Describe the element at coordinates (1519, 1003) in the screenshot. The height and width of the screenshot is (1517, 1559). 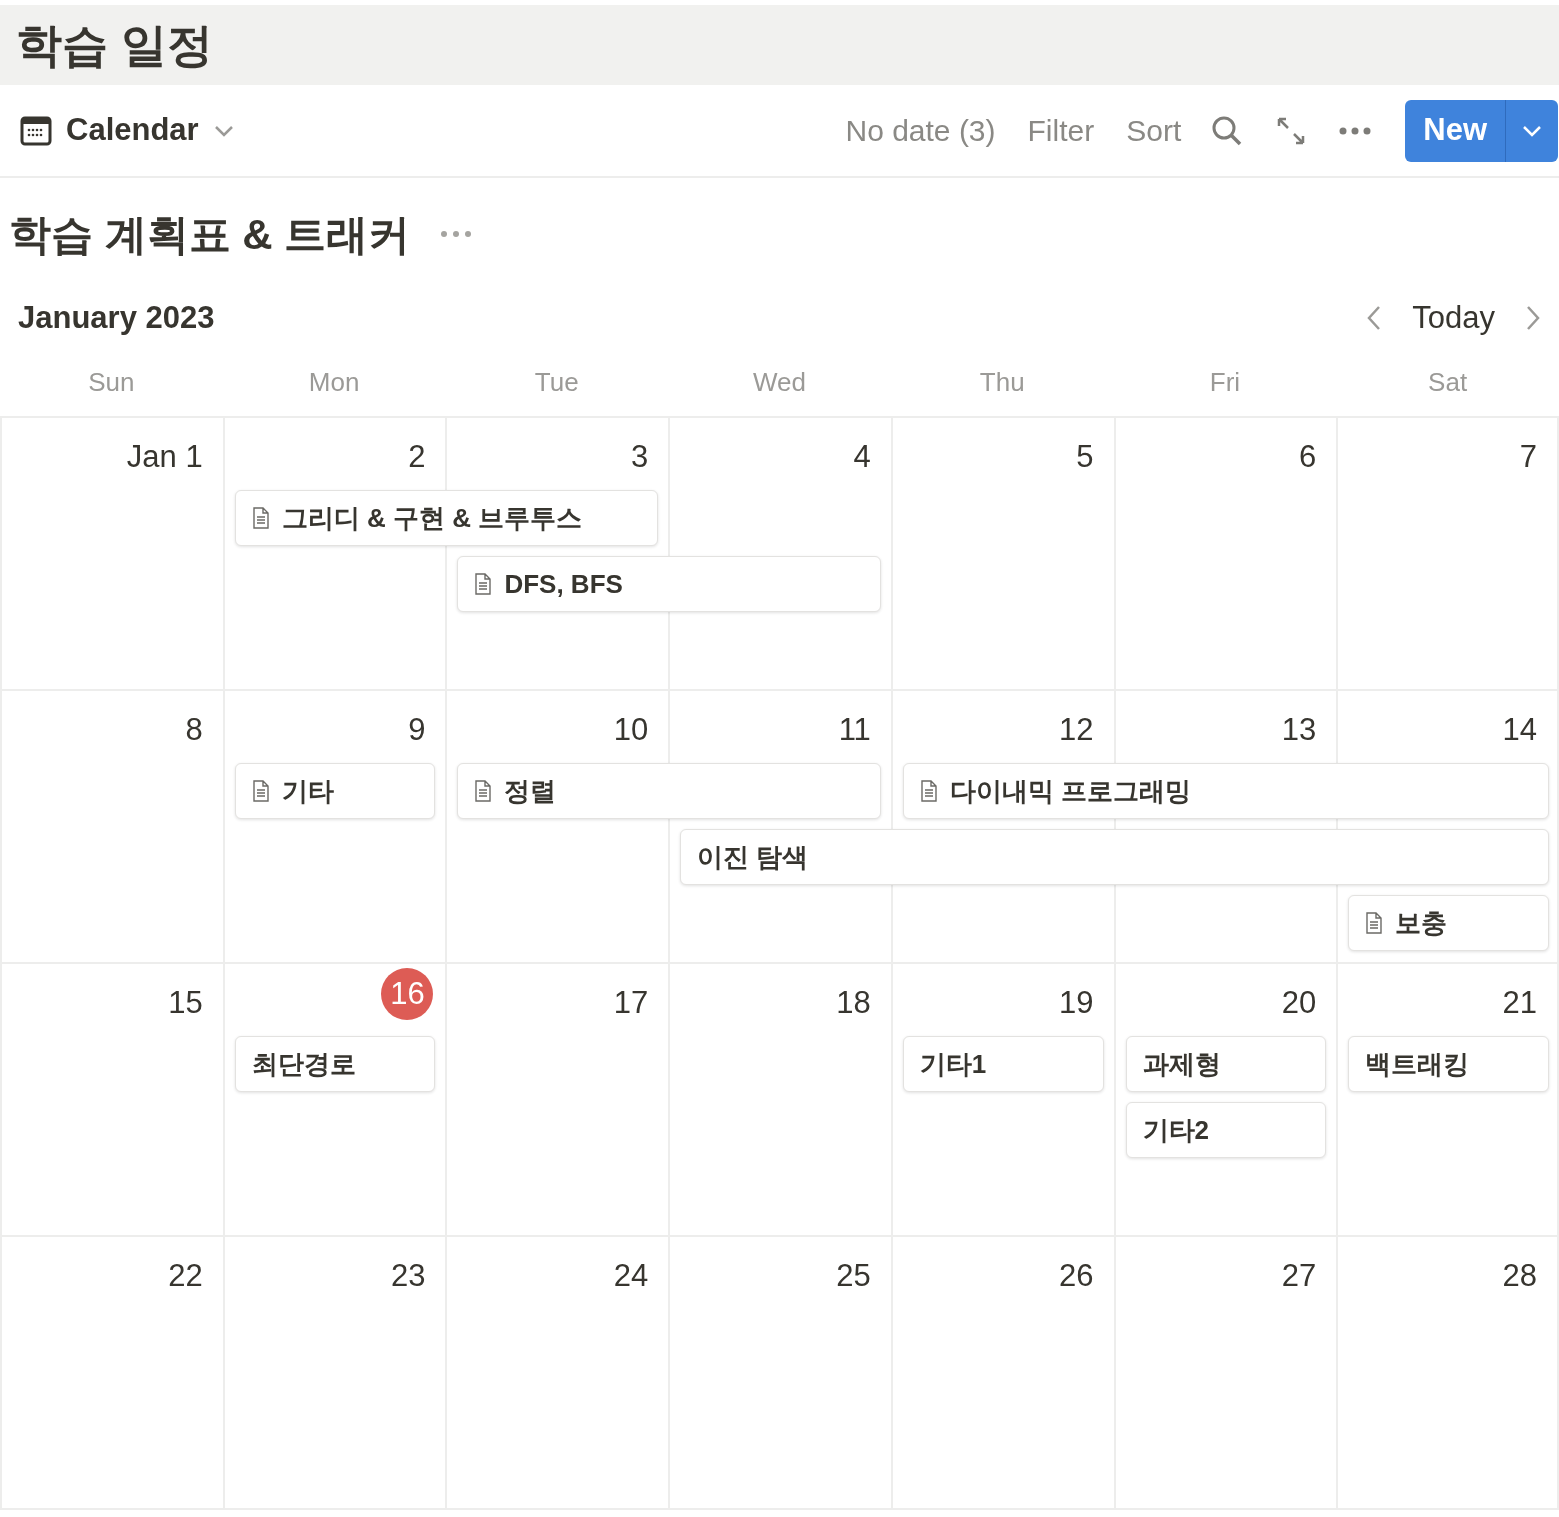
I see `day-number: 21` at that location.